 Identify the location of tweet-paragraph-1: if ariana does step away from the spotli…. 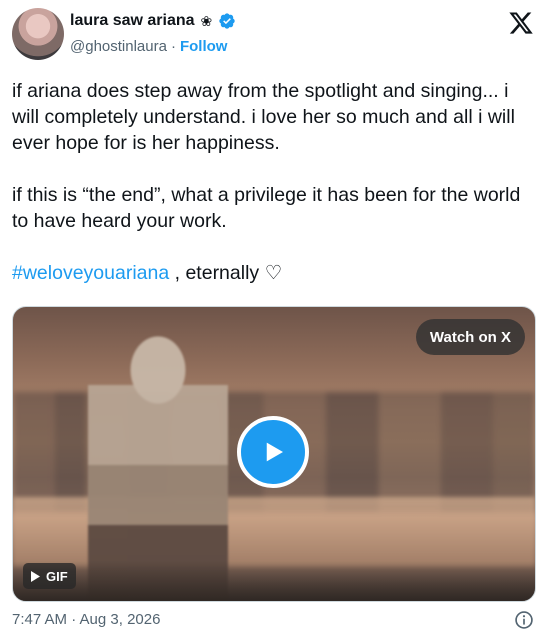
(263, 117).